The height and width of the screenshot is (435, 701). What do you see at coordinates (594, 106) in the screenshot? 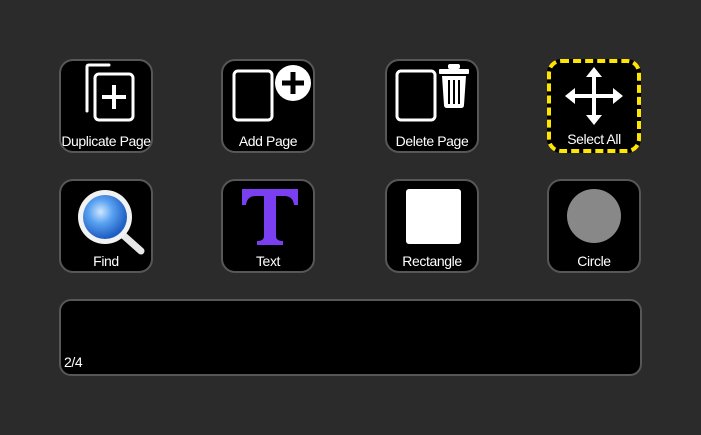
I see `select-all-button: Select All` at bounding box center [594, 106].